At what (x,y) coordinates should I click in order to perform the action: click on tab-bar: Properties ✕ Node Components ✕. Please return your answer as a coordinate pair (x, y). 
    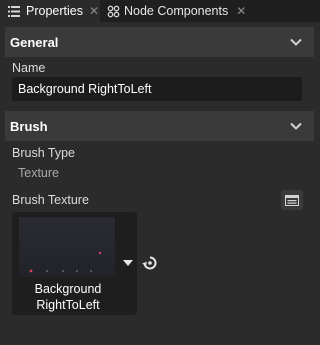
    Looking at the image, I should click on (160, 11).